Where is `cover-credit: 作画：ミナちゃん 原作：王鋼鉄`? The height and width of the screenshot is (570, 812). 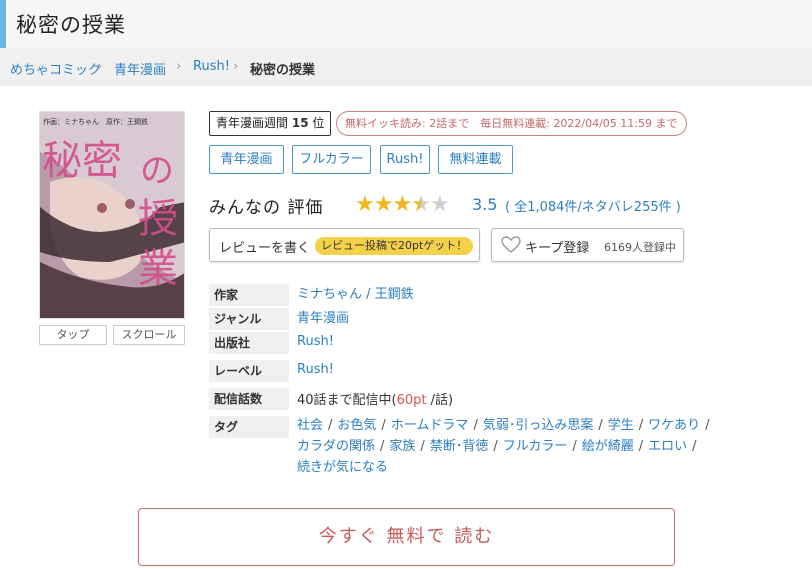
cover-credit: 作画：ミナちゃん 原作：王鋼鉄 is located at coordinates (95, 121).